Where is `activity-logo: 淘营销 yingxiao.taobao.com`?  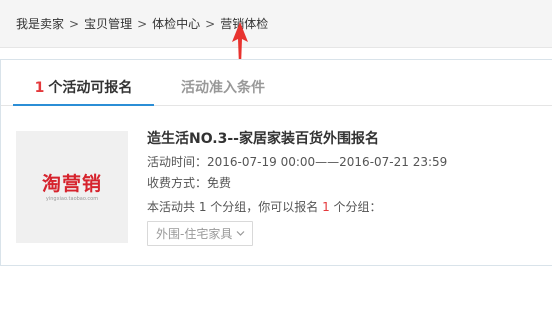 activity-logo: 淘营销 yingxiao.taobao.com is located at coordinates (72, 187).